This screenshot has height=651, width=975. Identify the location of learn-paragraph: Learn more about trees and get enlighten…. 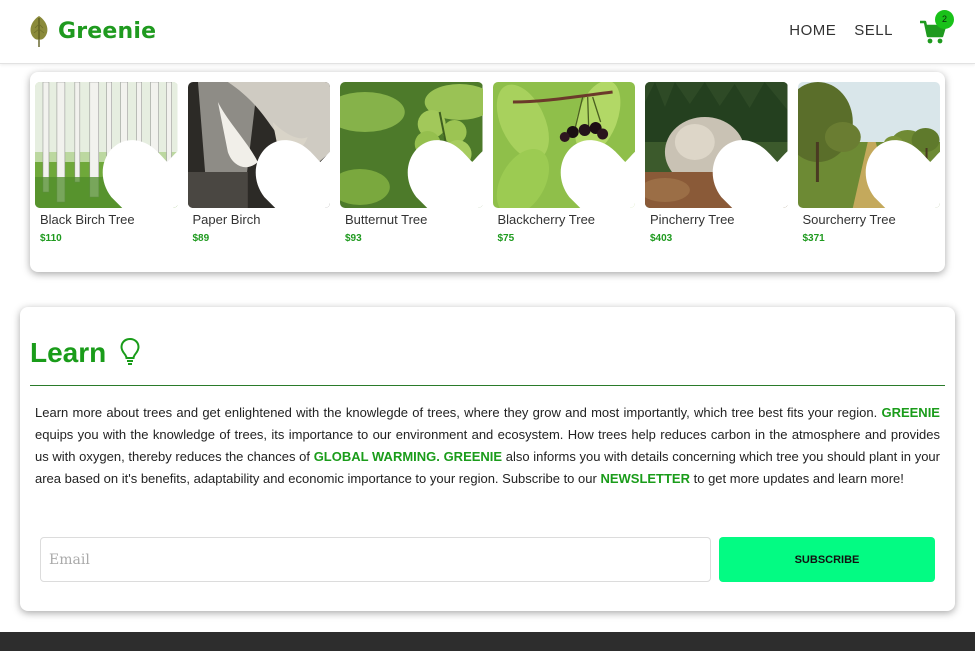
(487, 446).